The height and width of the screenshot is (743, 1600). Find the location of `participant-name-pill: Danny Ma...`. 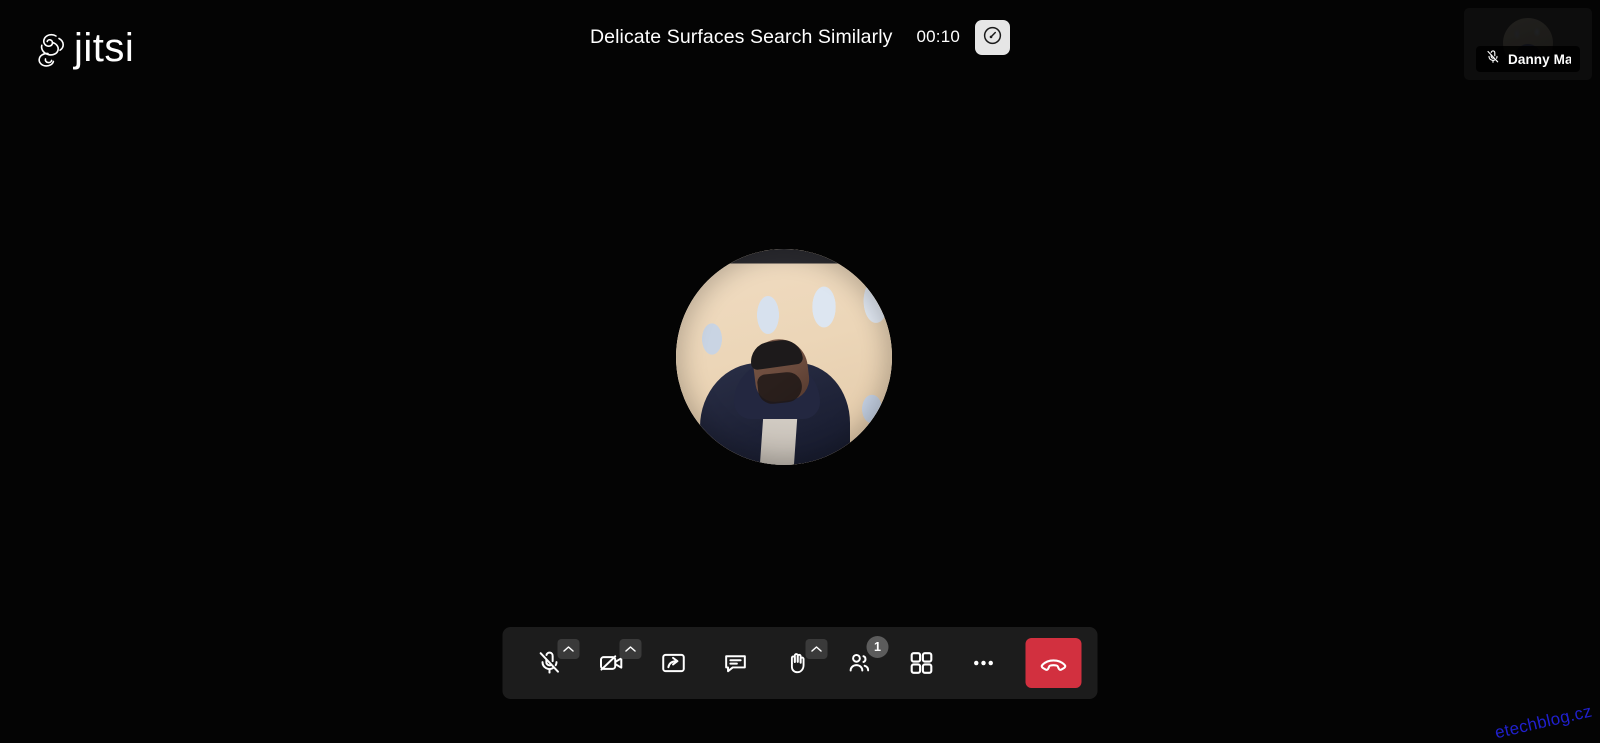

participant-name-pill: Danny Ma... is located at coordinates (1528, 59).